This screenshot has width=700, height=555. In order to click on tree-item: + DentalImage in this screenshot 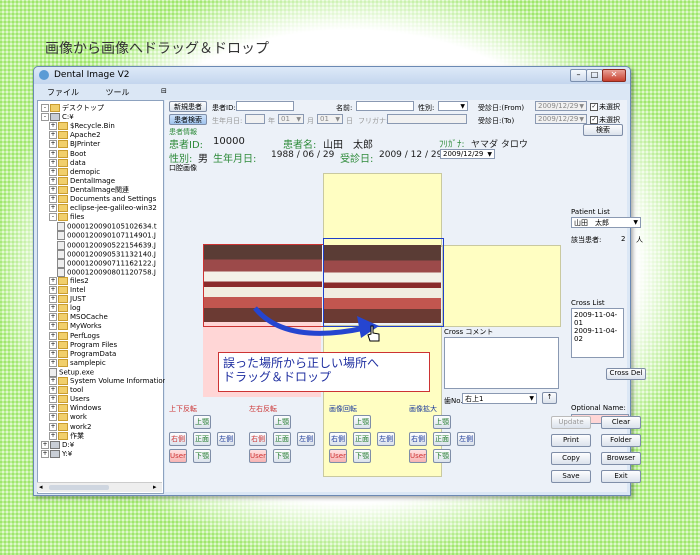, I will do `click(103, 181)`.